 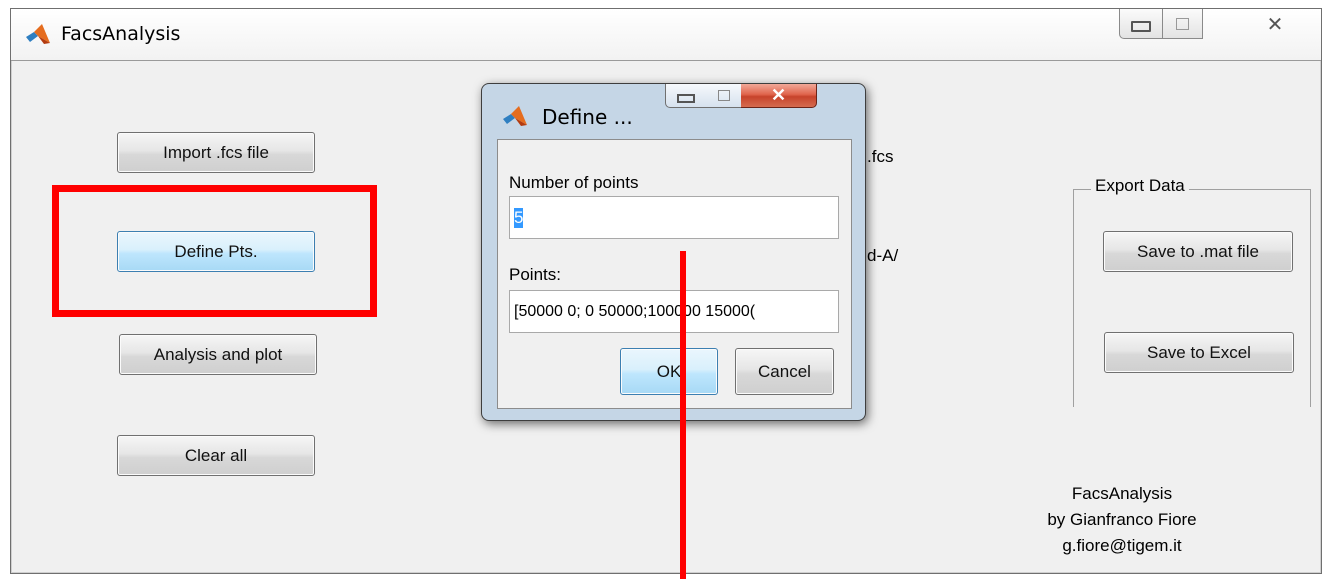 I want to click on pointer-line, so click(x=683, y=415).